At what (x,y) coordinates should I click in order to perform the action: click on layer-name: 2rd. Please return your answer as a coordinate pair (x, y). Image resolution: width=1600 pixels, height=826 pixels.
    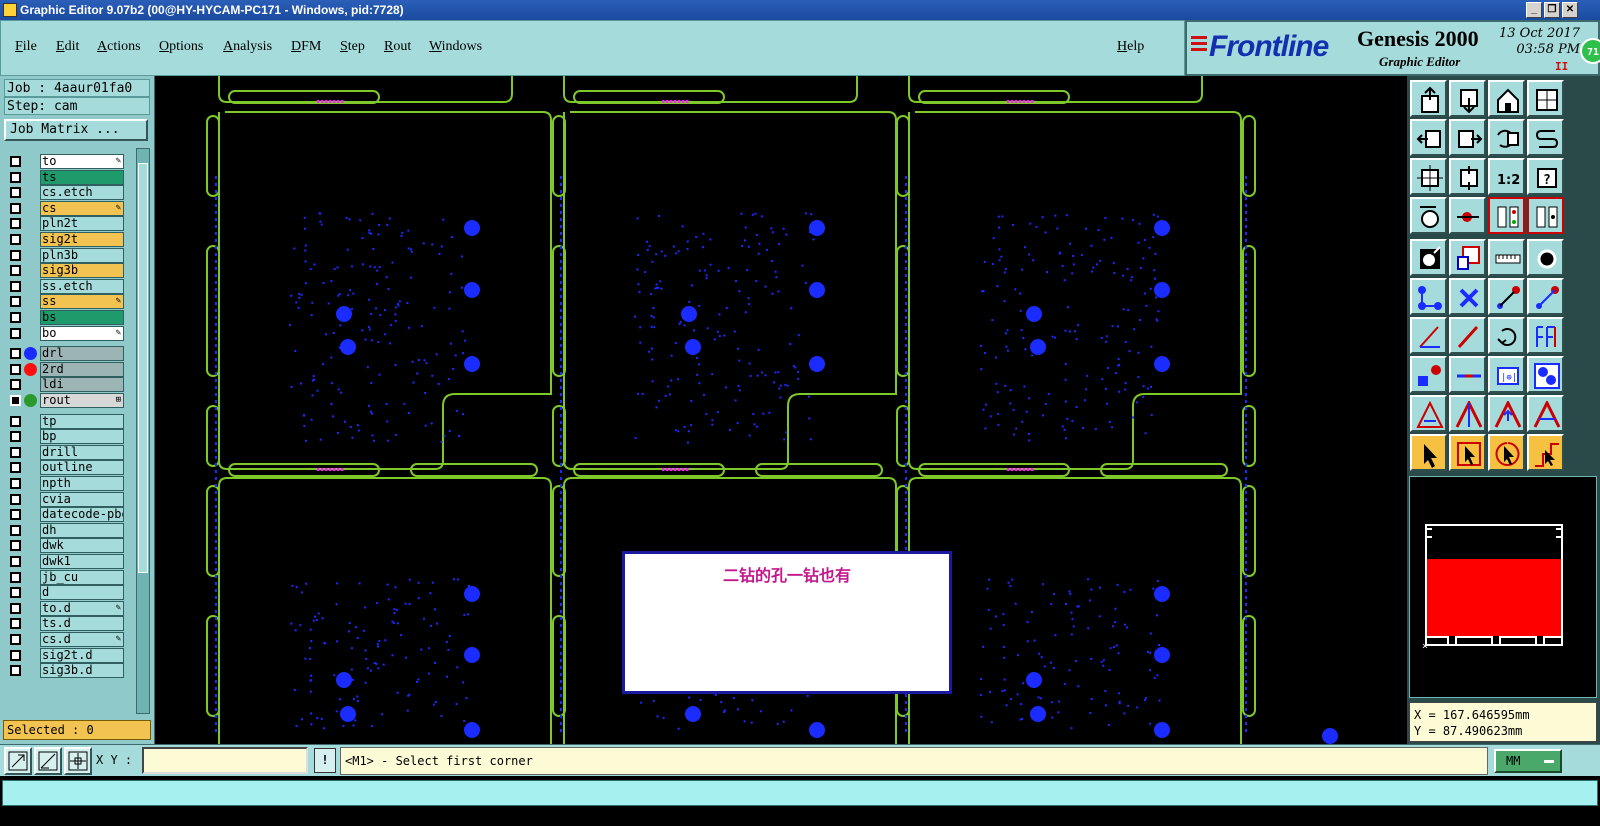
    Looking at the image, I should click on (82, 369).